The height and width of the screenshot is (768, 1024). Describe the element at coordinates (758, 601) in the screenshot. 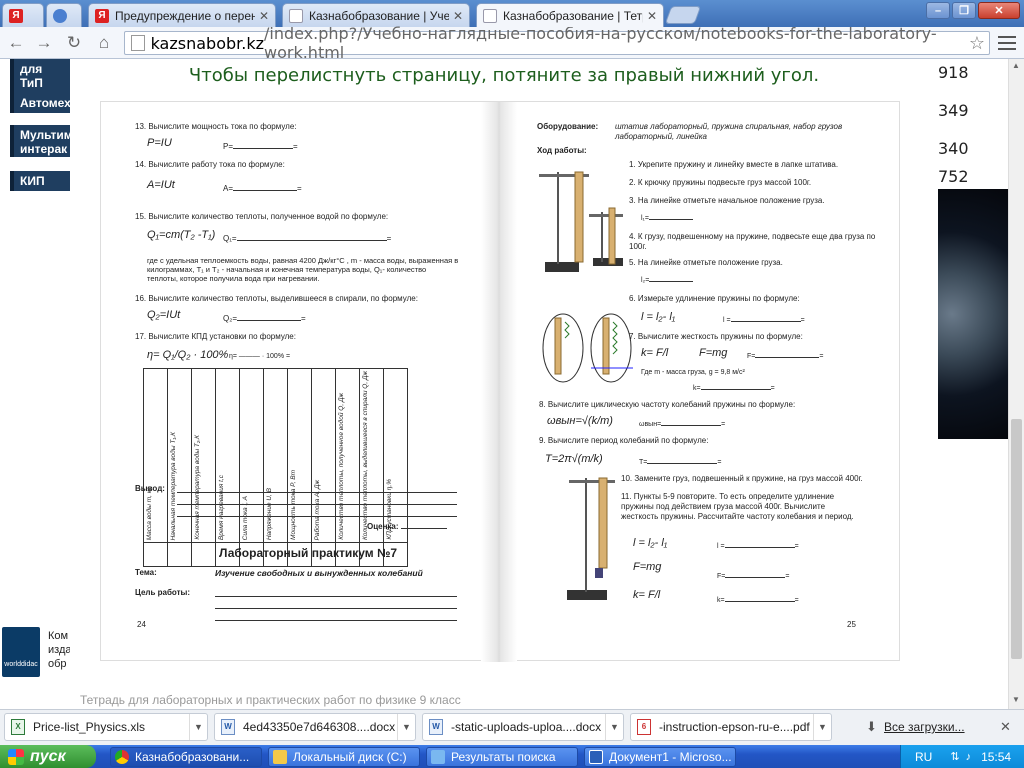

I see `k-field-2: k= =` at that location.